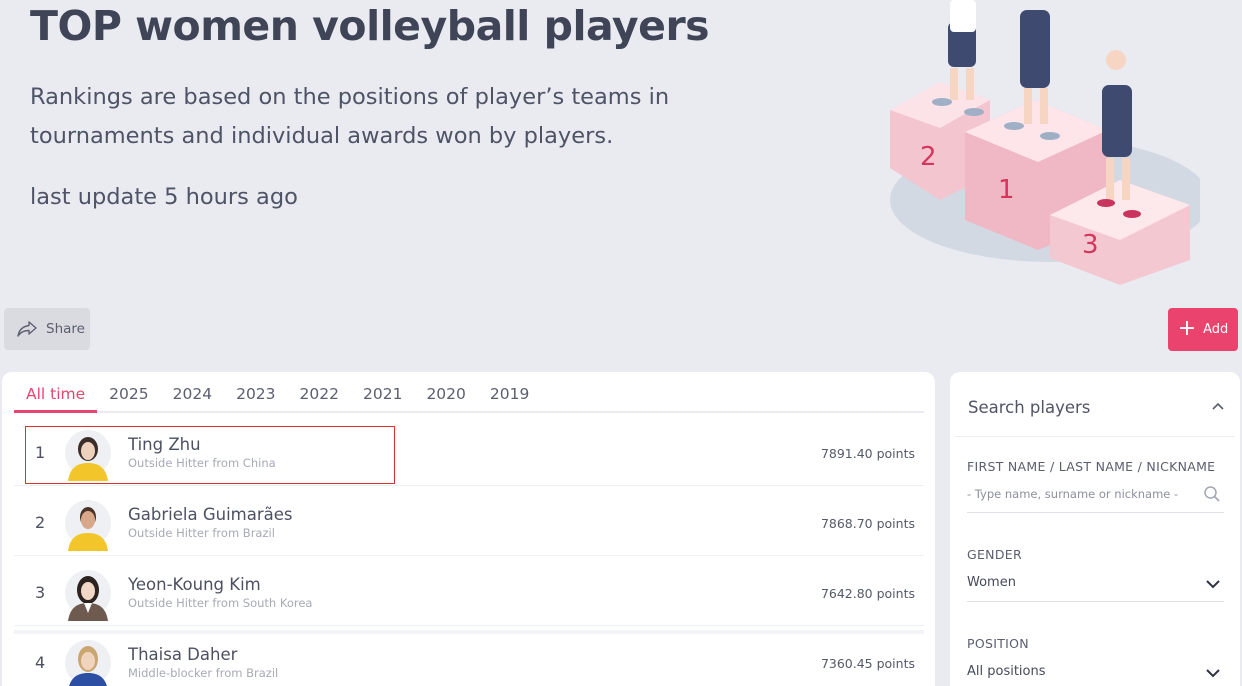 The width and height of the screenshot is (1242, 686). I want to click on add-button: + Add, so click(1203, 329).